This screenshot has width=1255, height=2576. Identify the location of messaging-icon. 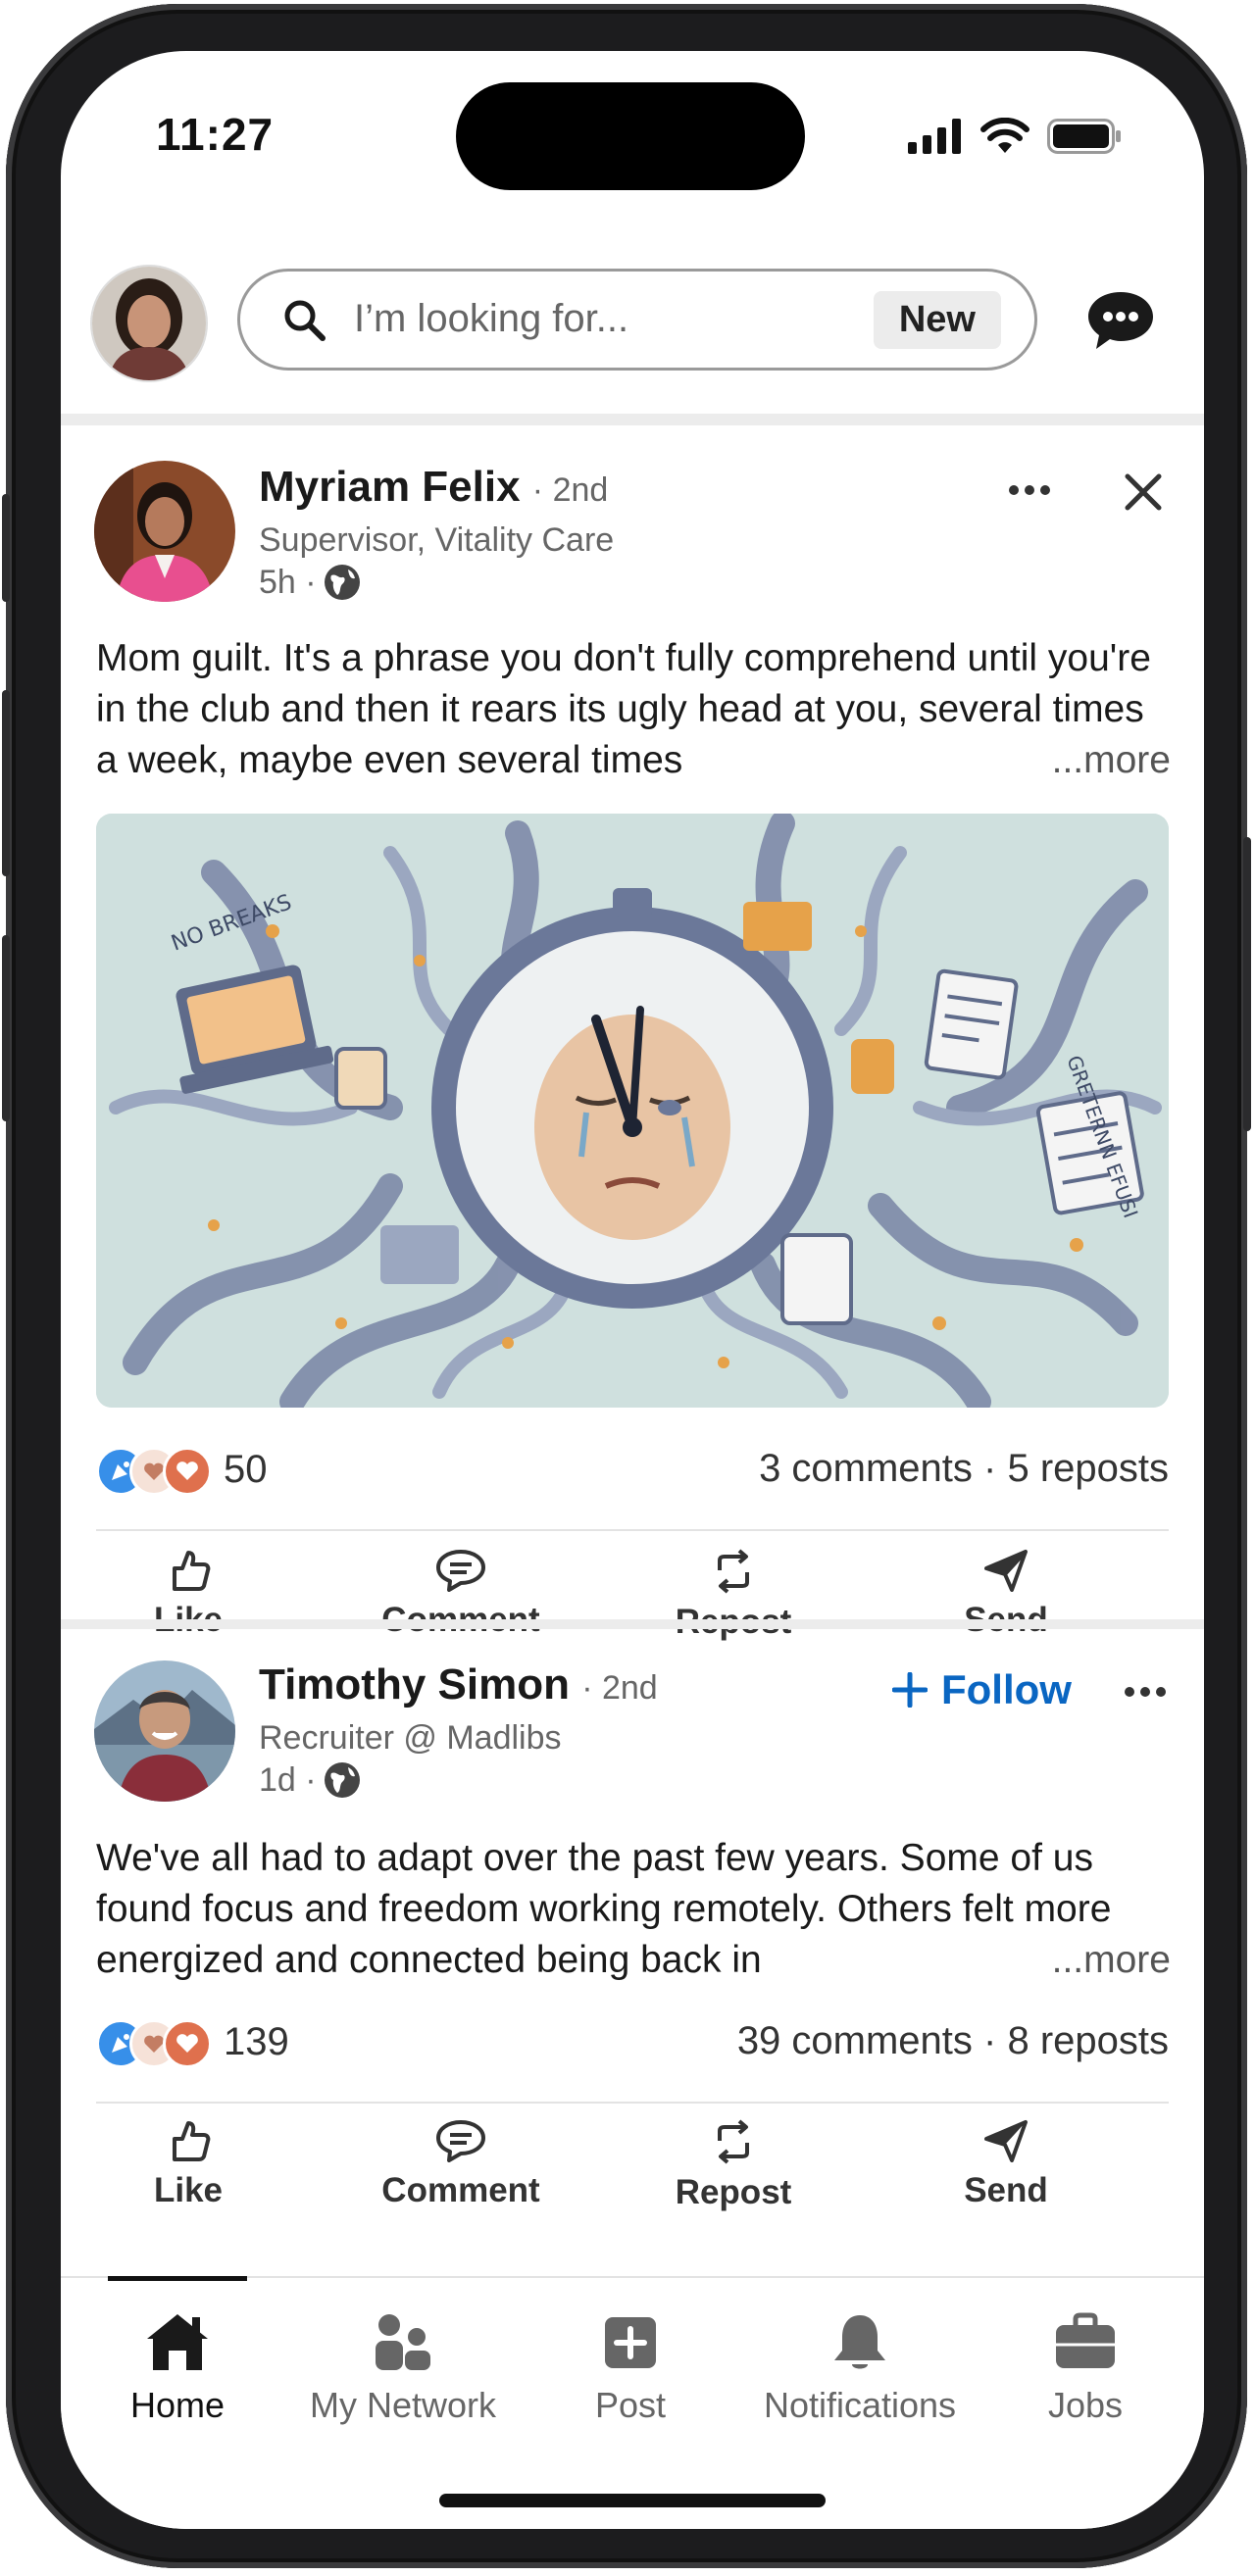
(1120, 320).